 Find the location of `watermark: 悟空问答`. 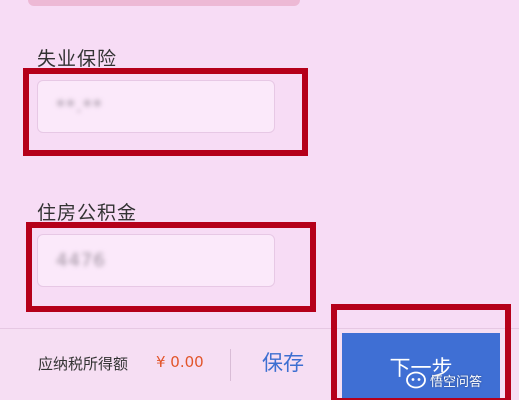

watermark: 悟空问答 is located at coordinates (461, 380).